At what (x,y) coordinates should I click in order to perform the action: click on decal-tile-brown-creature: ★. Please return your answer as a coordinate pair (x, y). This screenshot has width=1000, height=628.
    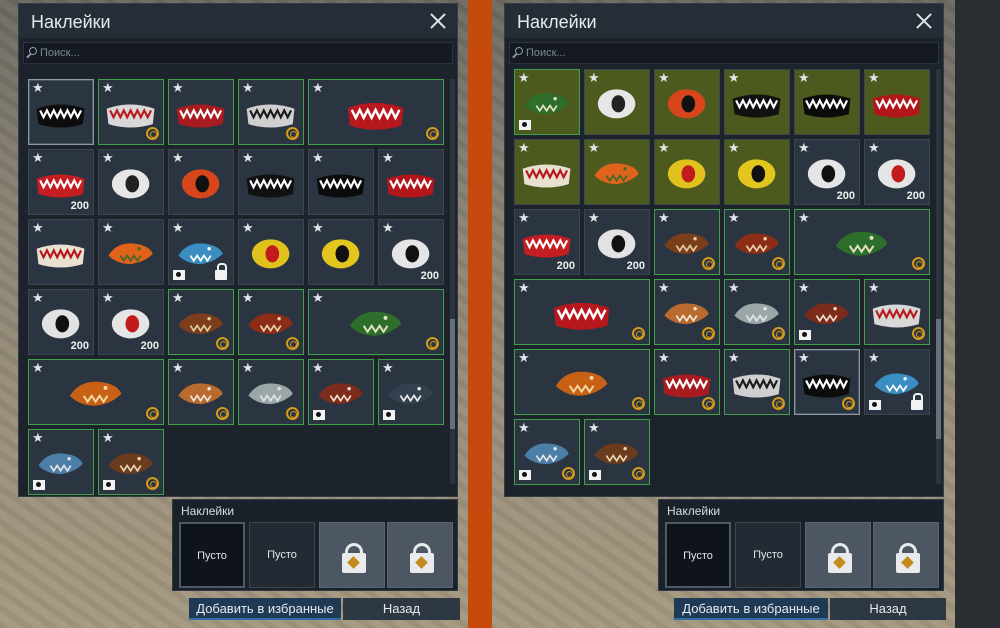
    Looking at the image, I should click on (617, 452).